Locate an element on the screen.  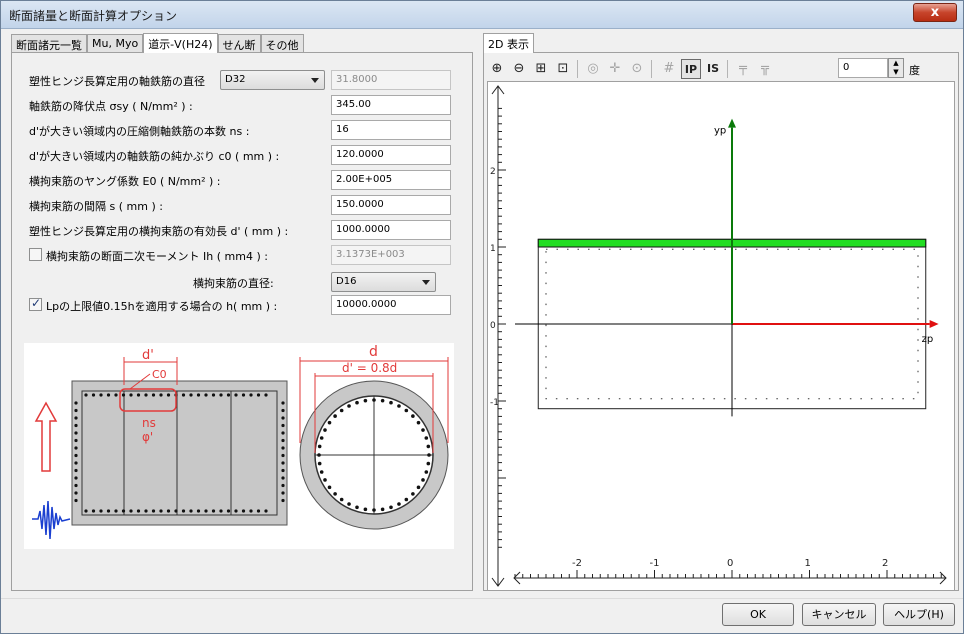
angle-input: 0 is located at coordinates (863, 68).